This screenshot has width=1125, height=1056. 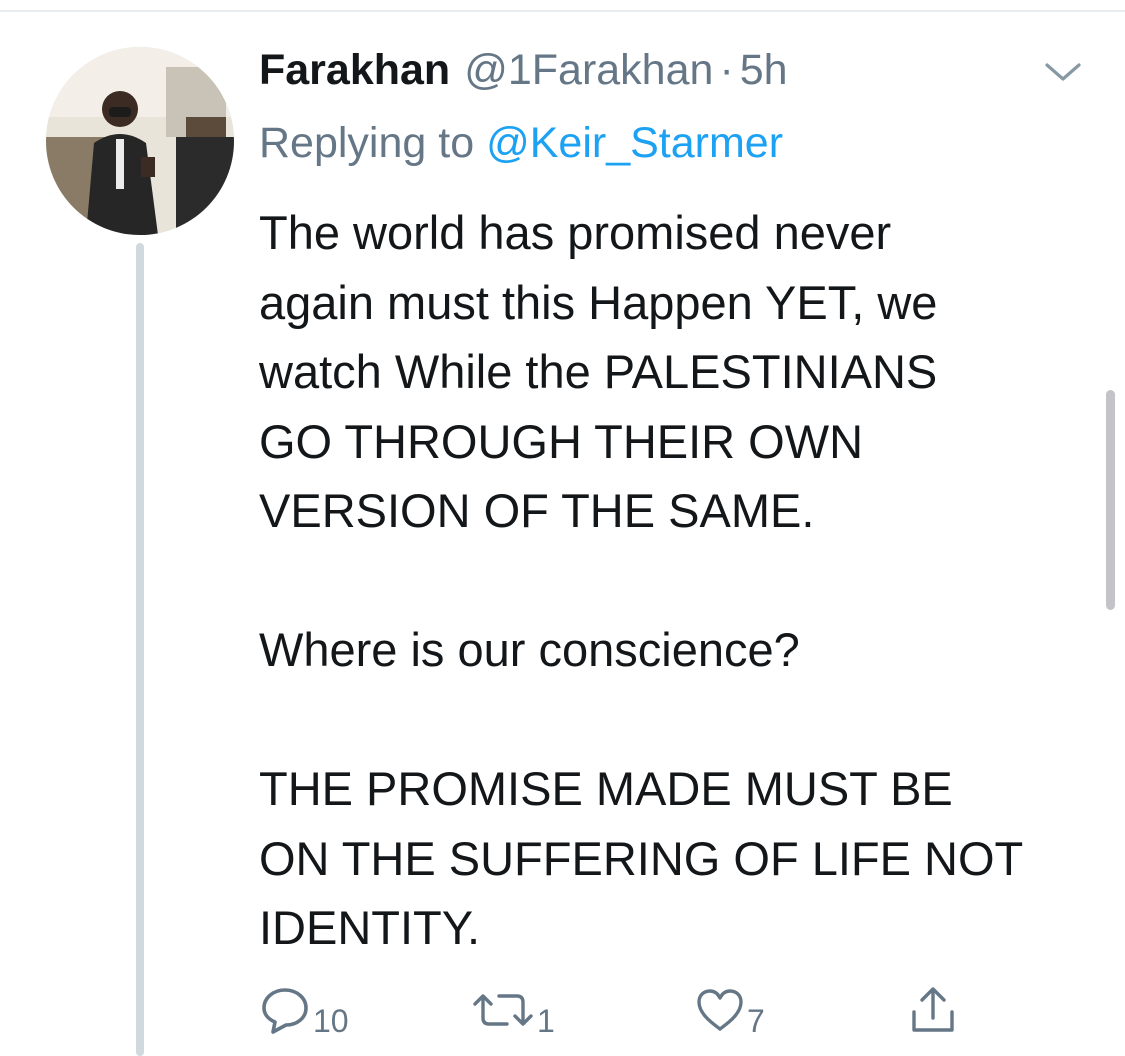 I want to click on share-icon, so click(x=933, y=1010).